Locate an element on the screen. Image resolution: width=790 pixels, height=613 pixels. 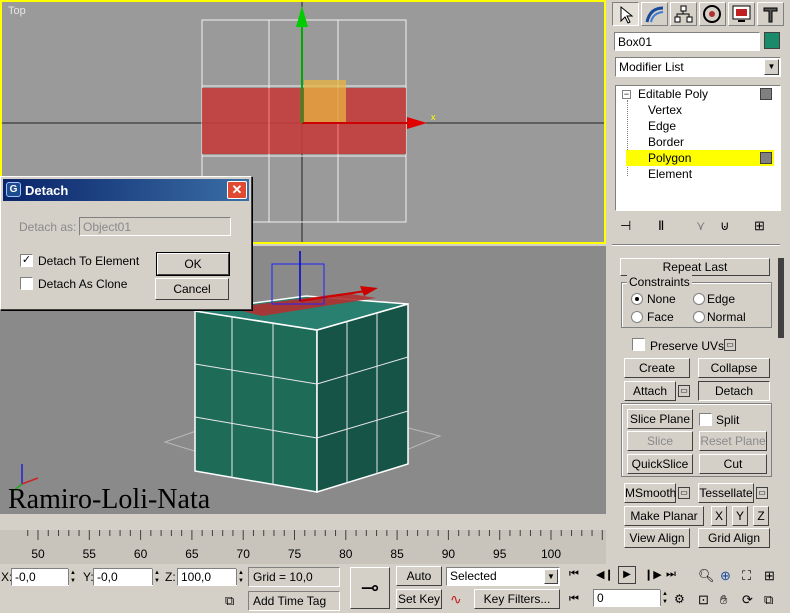
key-curve-icon: ∿ is located at coordinates (456, 599).